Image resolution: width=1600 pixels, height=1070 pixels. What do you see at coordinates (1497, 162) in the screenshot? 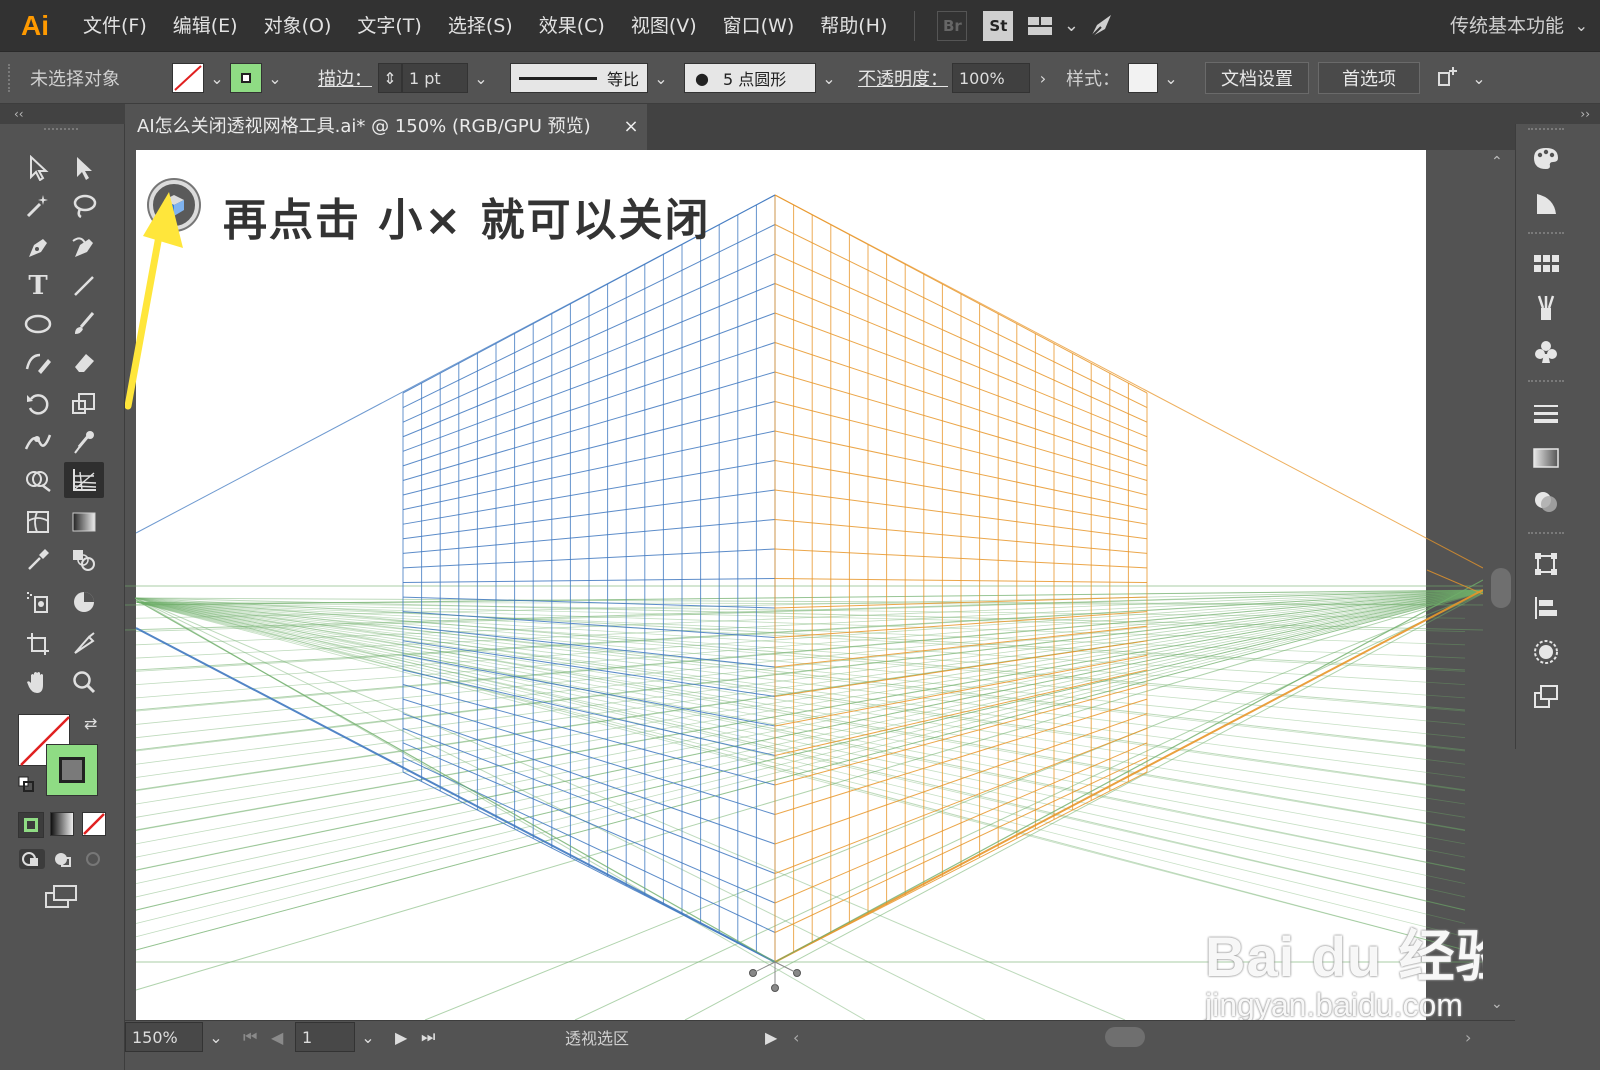
I see `scroll-up-icon: ⌃` at bounding box center [1497, 162].